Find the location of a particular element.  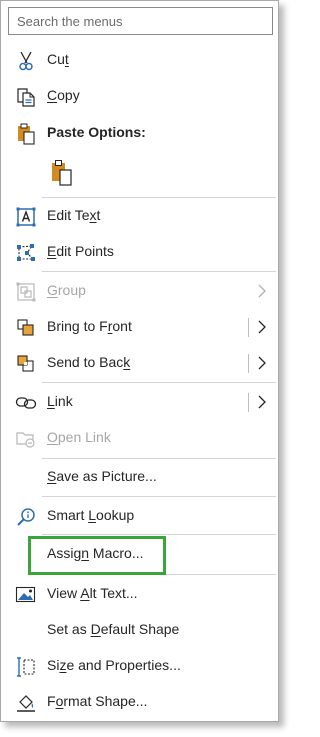

size-properties-icon is located at coordinates (26, 667).